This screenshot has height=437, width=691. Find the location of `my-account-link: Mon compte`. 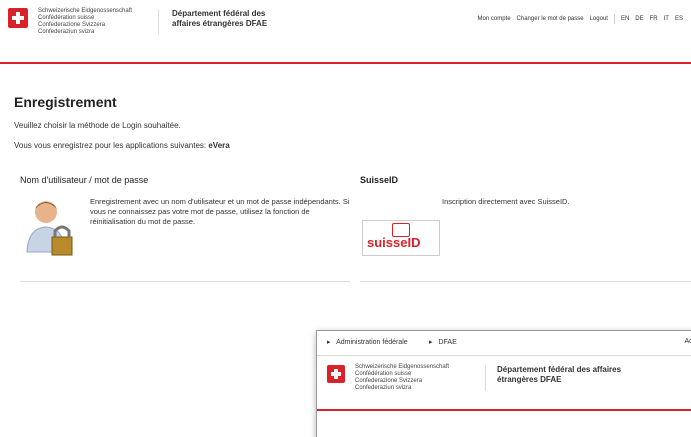

my-account-link: Mon compte is located at coordinates (494, 19).